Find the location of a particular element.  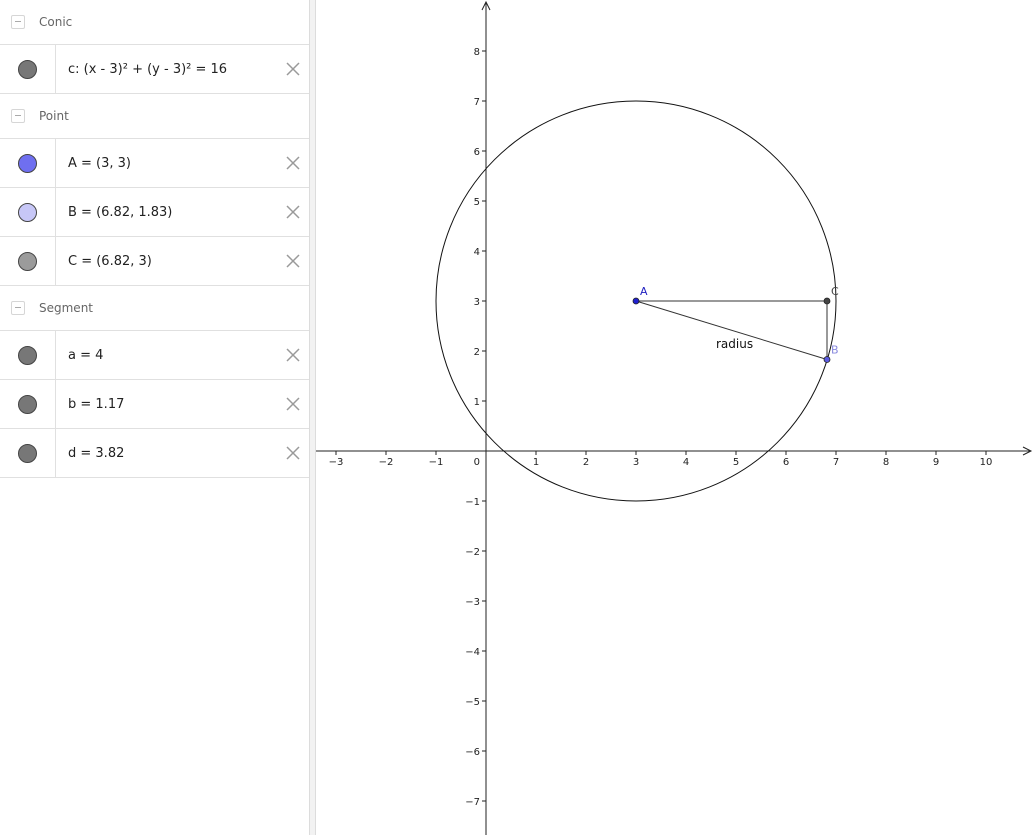

algebra-item: c: (x - 3)² + (y - 3)² = 16 is located at coordinates (154, 69).